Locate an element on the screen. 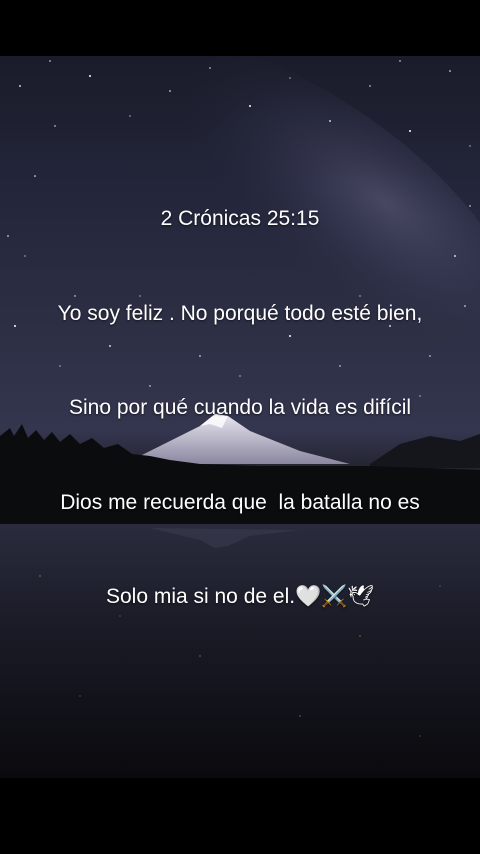 The height and width of the screenshot is (854, 480). verse-reference: 2 Crónicas 25:15 is located at coordinates (240, 218).